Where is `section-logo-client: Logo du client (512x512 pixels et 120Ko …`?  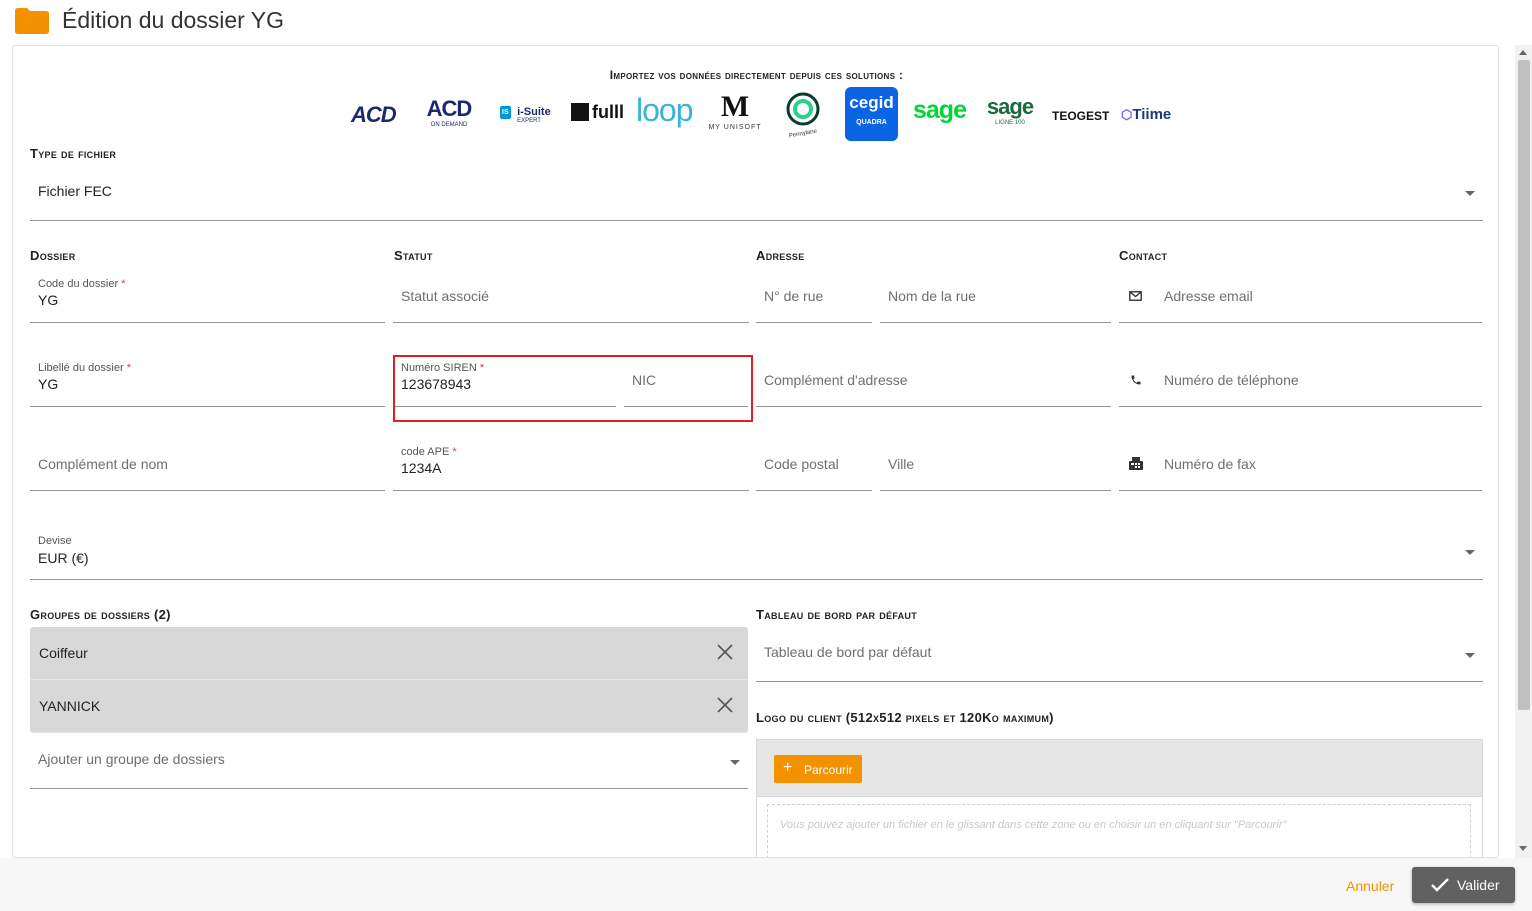 section-logo-client: Logo du client (512x512 pixels et 120Ko … is located at coordinates (905, 717).